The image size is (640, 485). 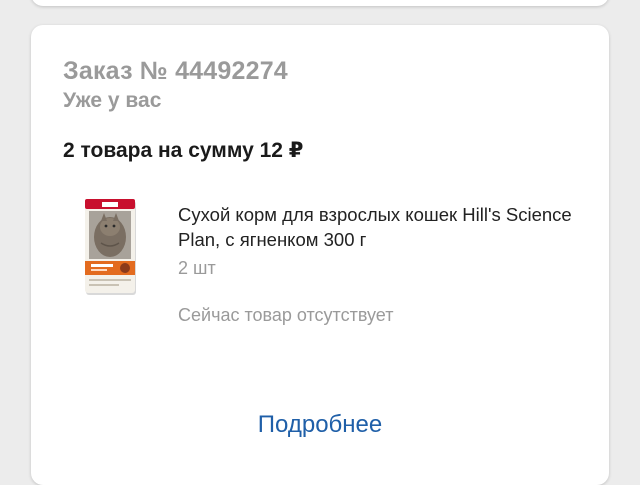 I want to click on product-image, so click(x=111, y=247).